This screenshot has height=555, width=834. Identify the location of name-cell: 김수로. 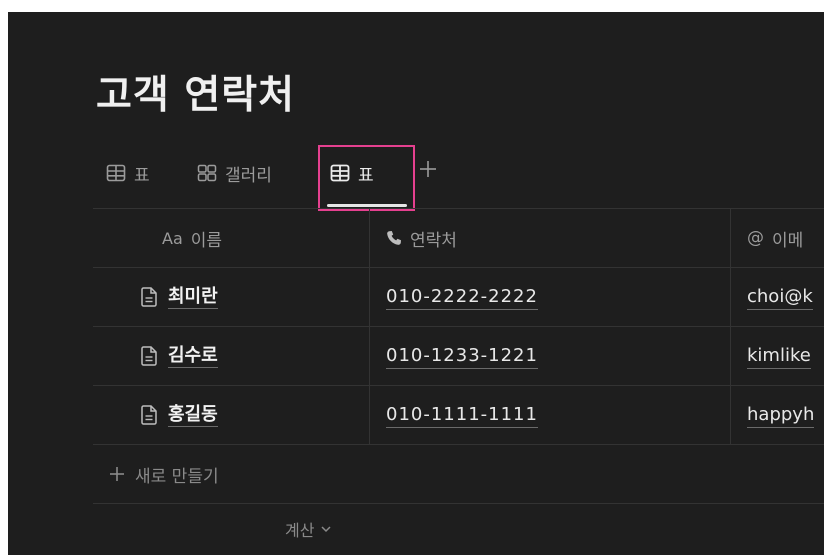
(231, 356).